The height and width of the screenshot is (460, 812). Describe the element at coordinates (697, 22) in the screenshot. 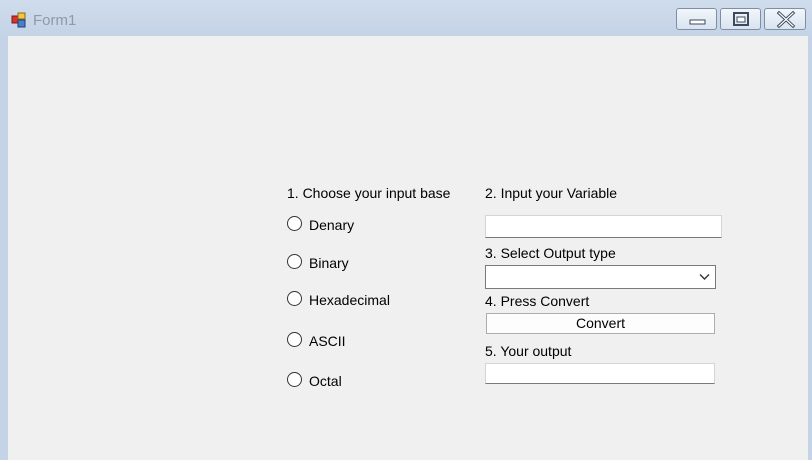

I see `minimize-icon` at that location.